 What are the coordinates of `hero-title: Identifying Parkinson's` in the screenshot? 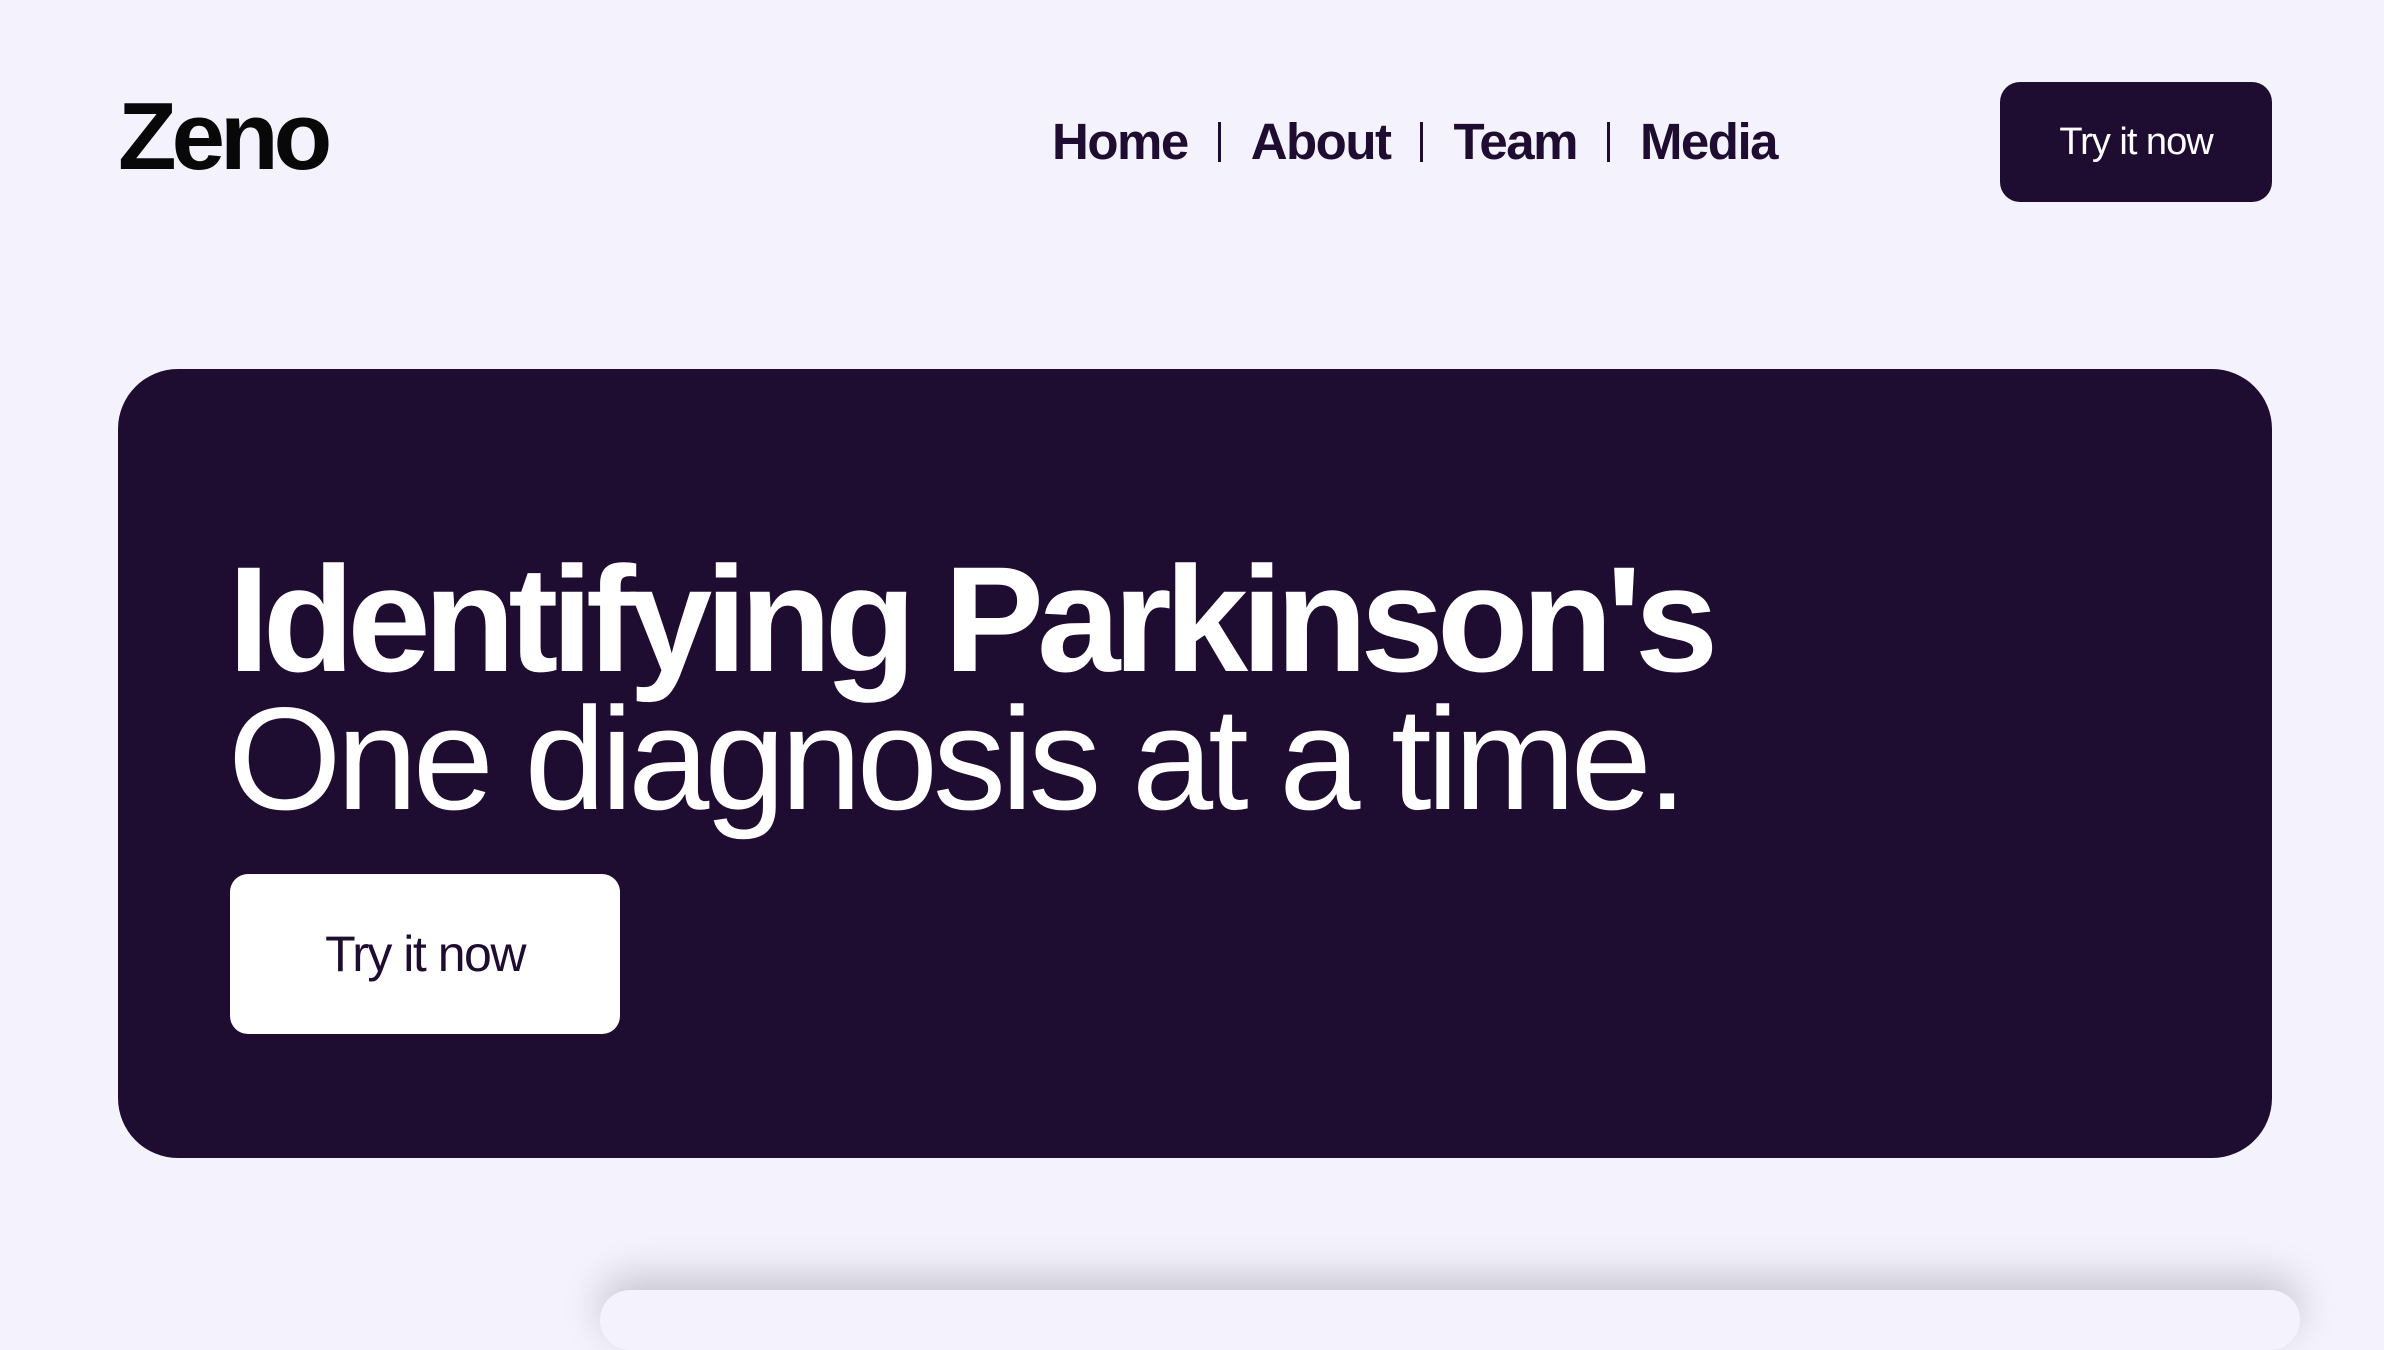 It's located at (973, 619).